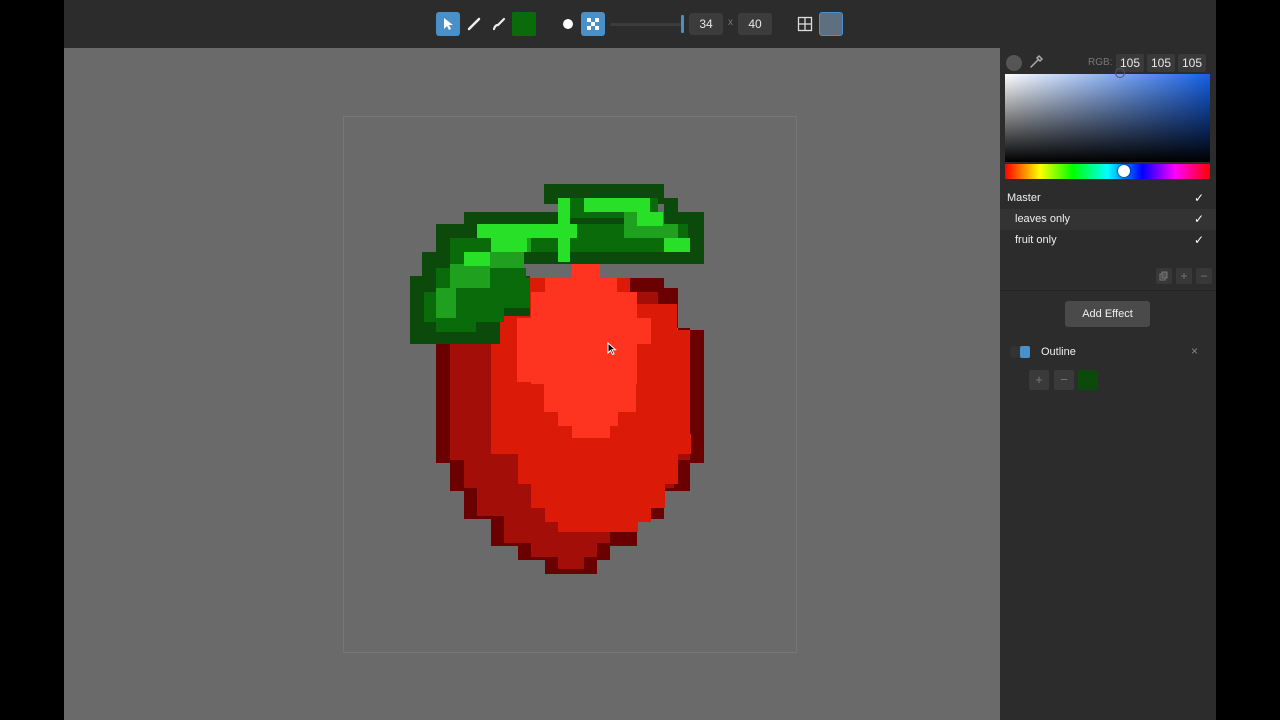 This screenshot has width=1280, height=720. What do you see at coordinates (524, 24) in the screenshot?
I see `primary-color-swatch` at bounding box center [524, 24].